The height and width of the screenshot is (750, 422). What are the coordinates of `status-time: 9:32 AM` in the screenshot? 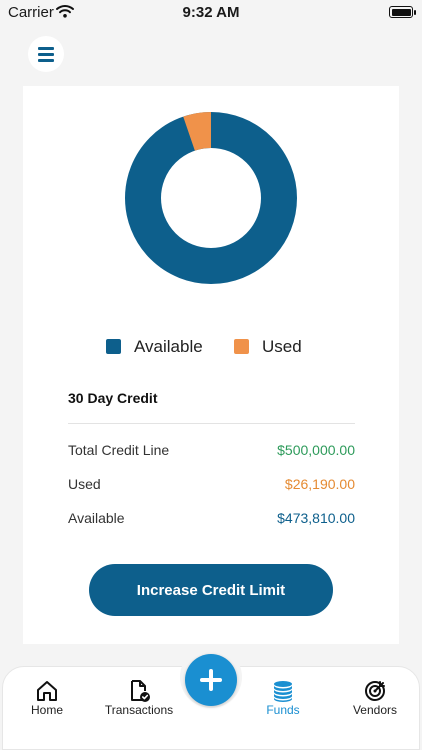 It's located at (211, 12).